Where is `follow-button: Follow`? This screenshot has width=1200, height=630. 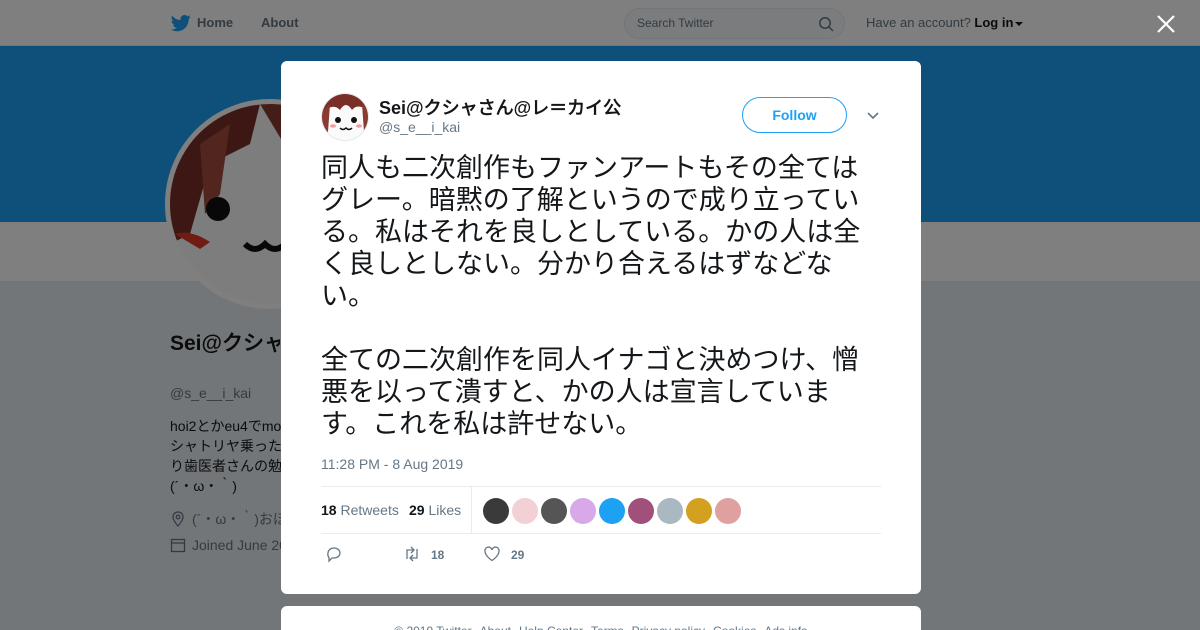 follow-button: Follow is located at coordinates (794, 115).